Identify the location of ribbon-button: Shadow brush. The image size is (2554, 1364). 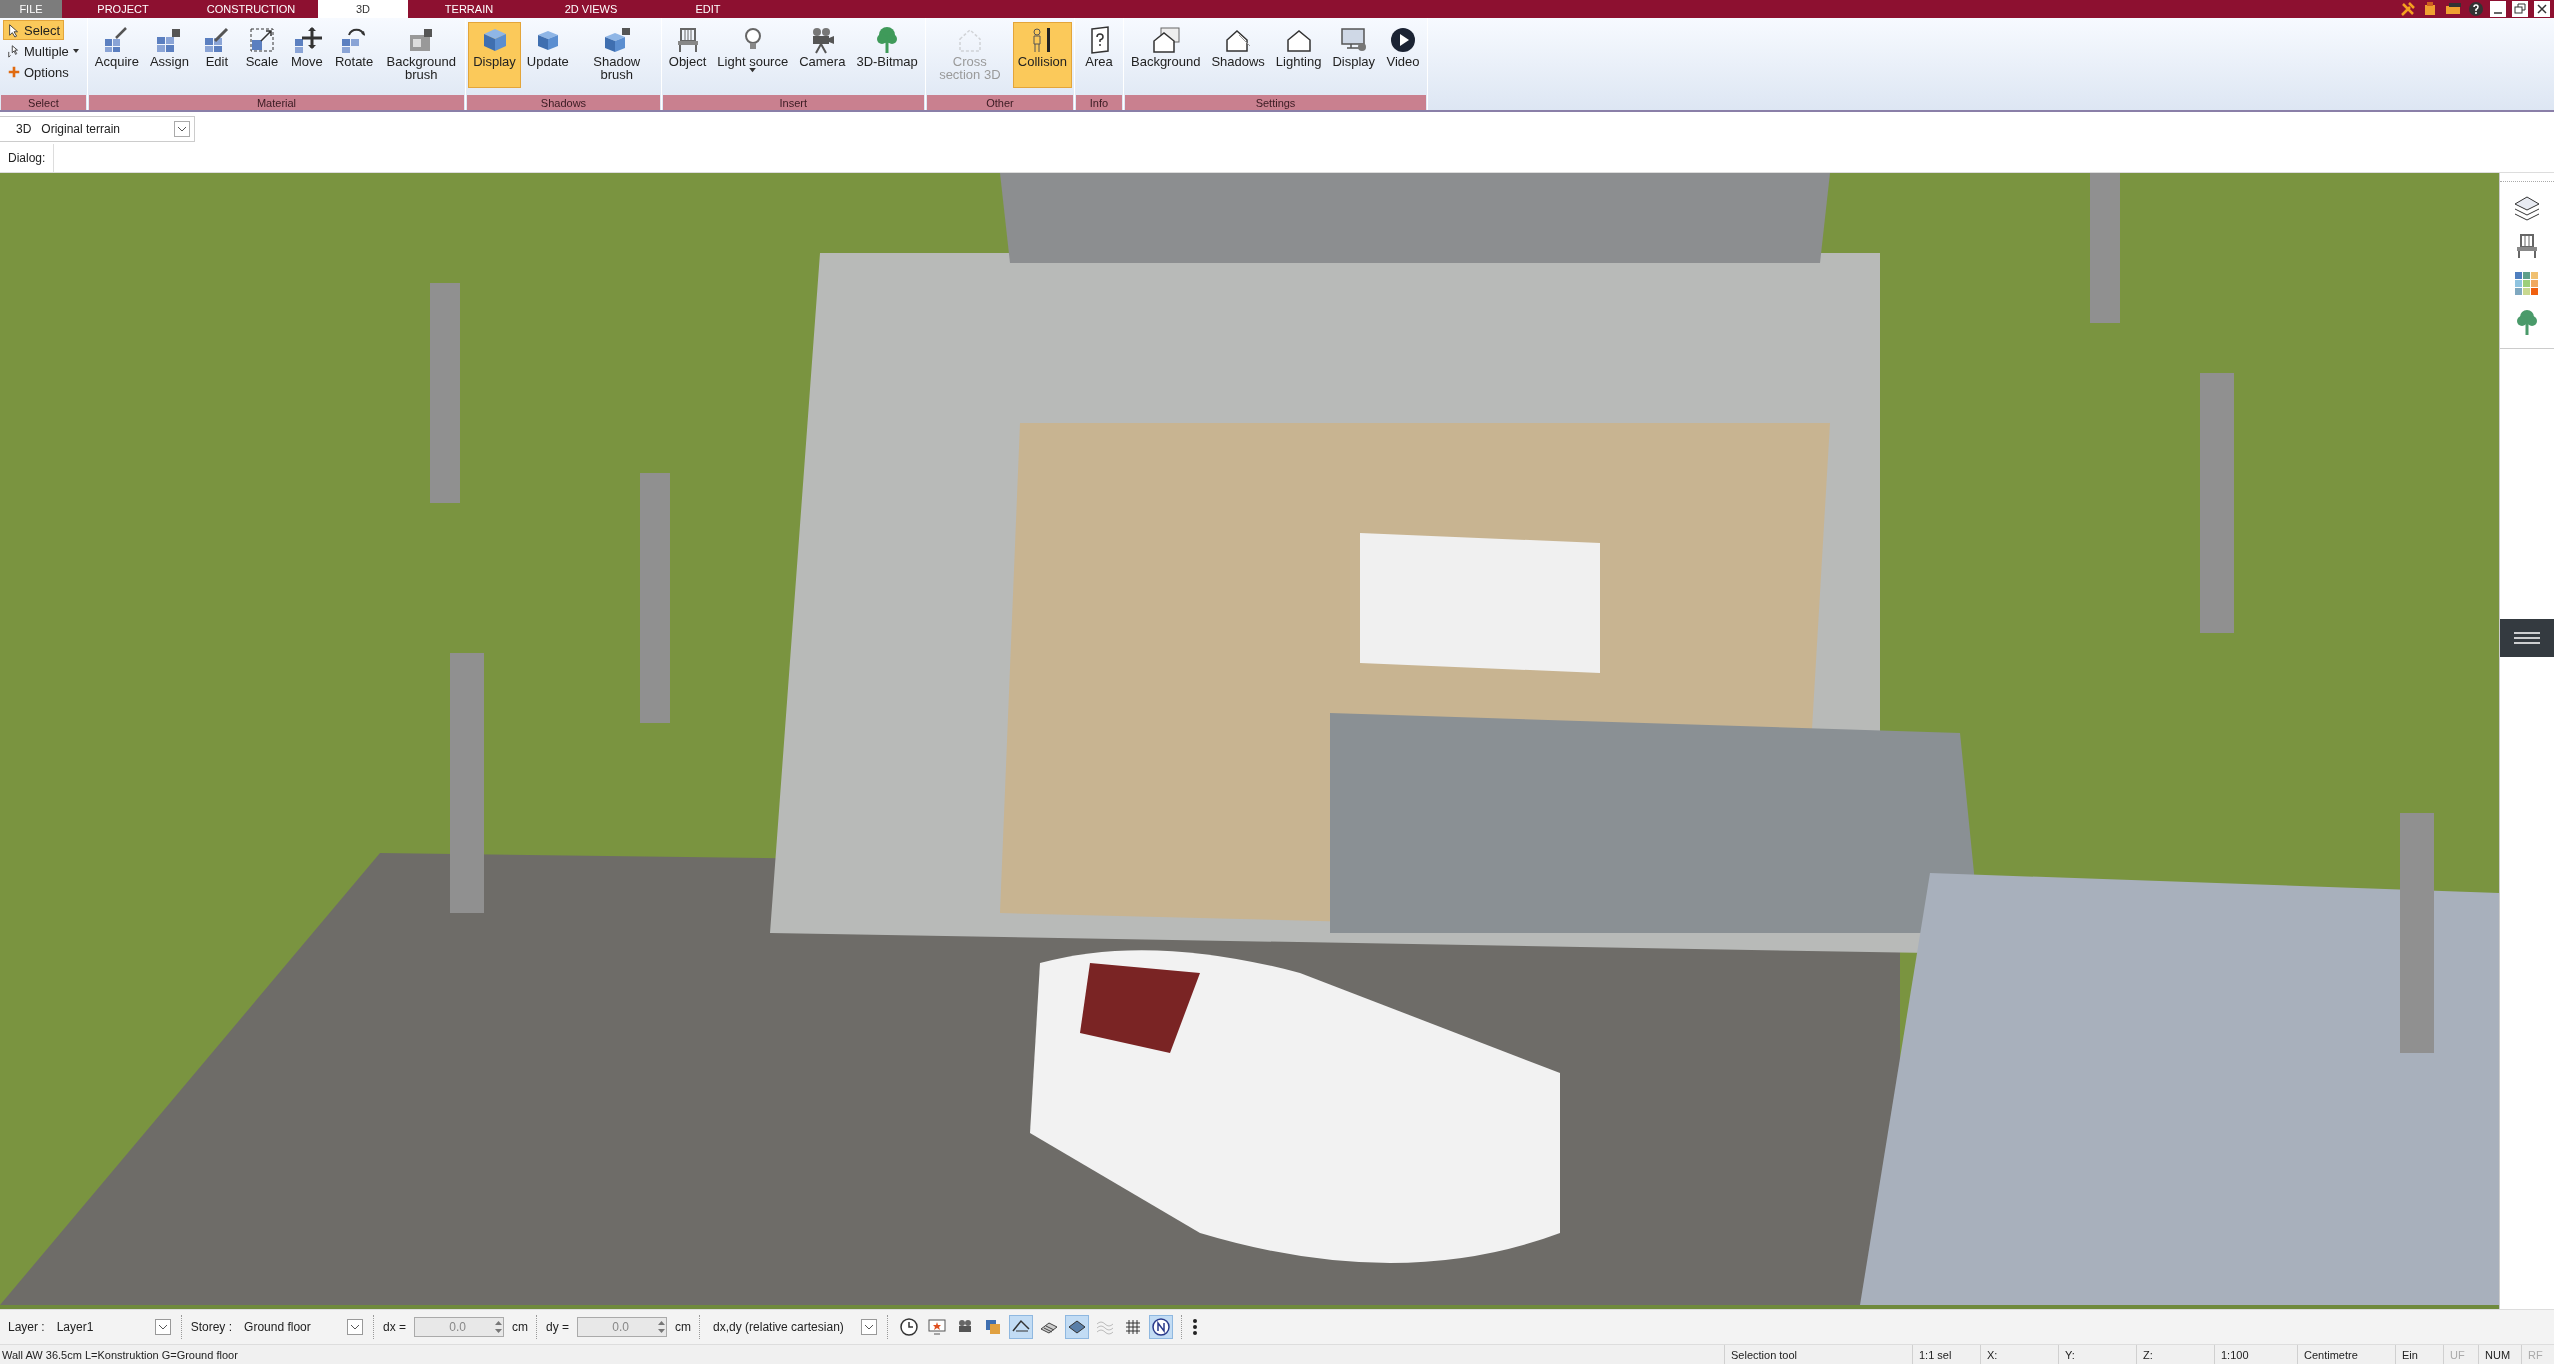
(616, 55).